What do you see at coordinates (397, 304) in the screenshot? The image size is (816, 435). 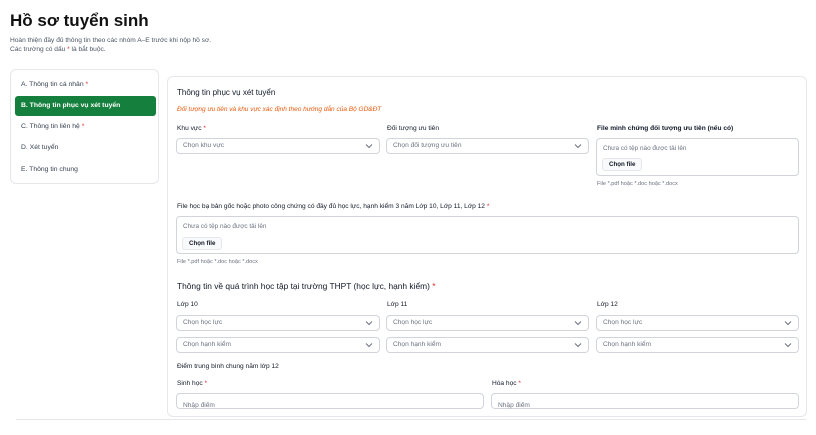 I see `grade-11-label: Lớp 11` at bounding box center [397, 304].